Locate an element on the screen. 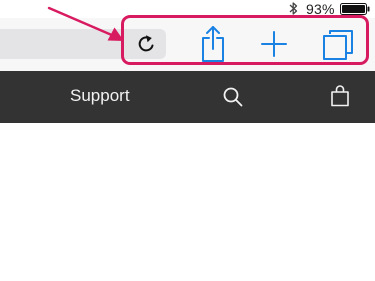 This screenshot has width=375, height=281. battery-icon is located at coordinates (355, 9).